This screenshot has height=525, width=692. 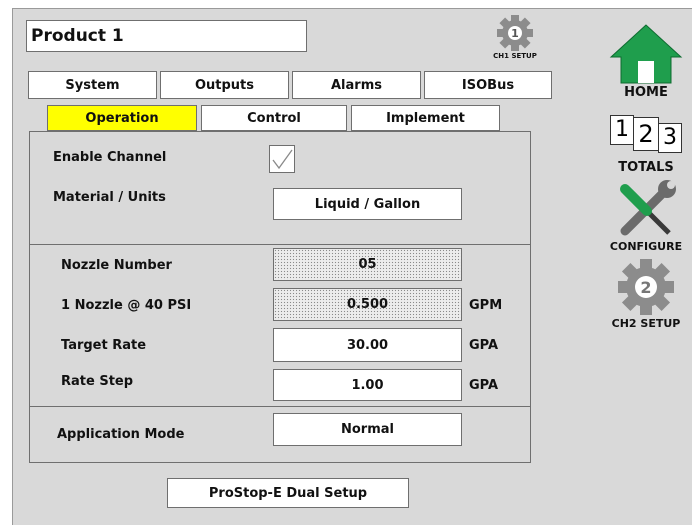 What do you see at coordinates (484, 385) in the screenshot?
I see `rate-step-unit: GPA` at bounding box center [484, 385].